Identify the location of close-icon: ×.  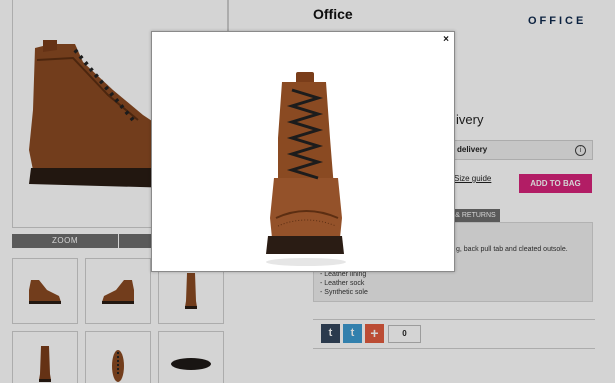
(446, 39).